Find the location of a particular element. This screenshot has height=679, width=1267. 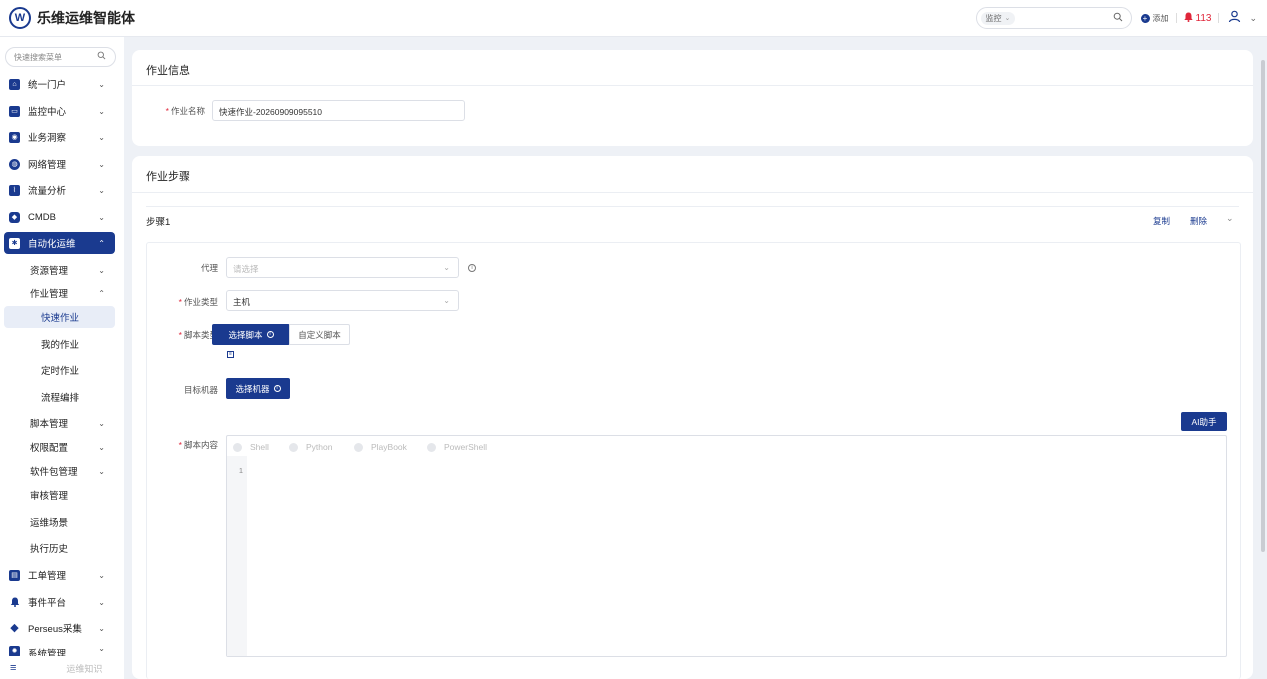

lang-label: Shell is located at coordinates (259, 447).